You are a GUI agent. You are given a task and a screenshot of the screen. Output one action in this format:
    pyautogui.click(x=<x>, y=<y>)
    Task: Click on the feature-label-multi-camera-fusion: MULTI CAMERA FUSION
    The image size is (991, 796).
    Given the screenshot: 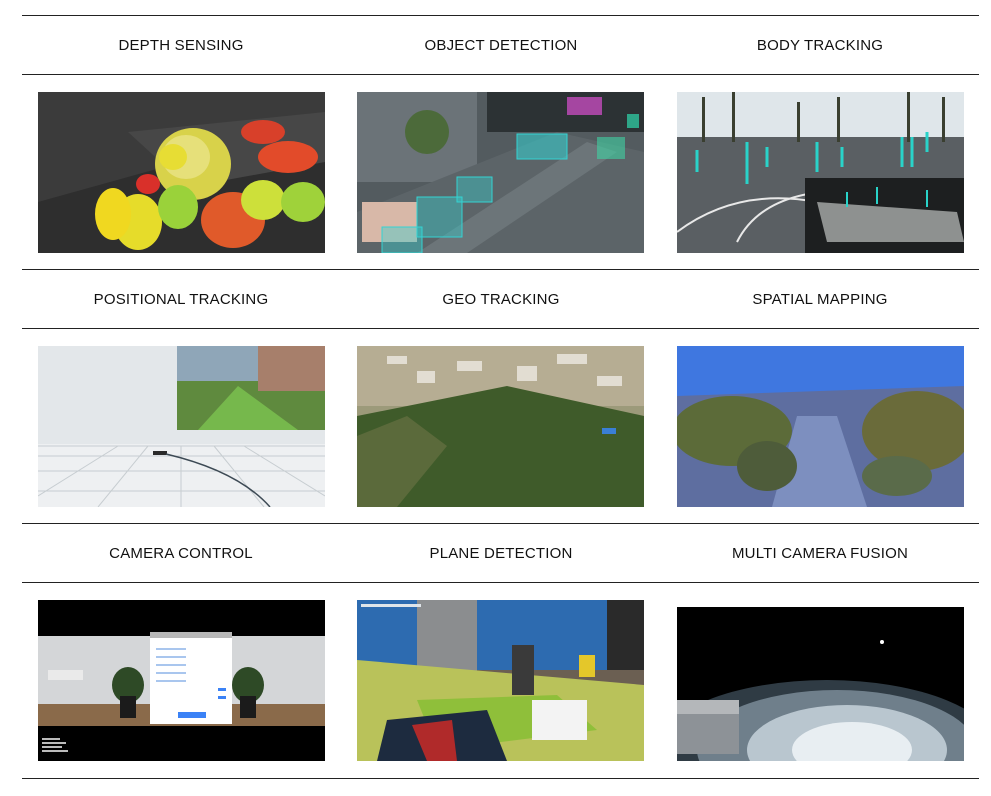 What is the action you would take?
    pyautogui.click(x=820, y=553)
    